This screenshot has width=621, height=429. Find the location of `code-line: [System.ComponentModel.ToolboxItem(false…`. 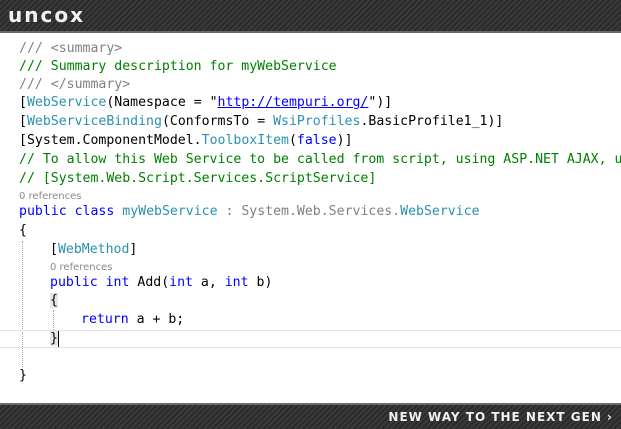

code-line: [System.ComponentModel.ToolboxItem(false… is located at coordinates (186, 140).